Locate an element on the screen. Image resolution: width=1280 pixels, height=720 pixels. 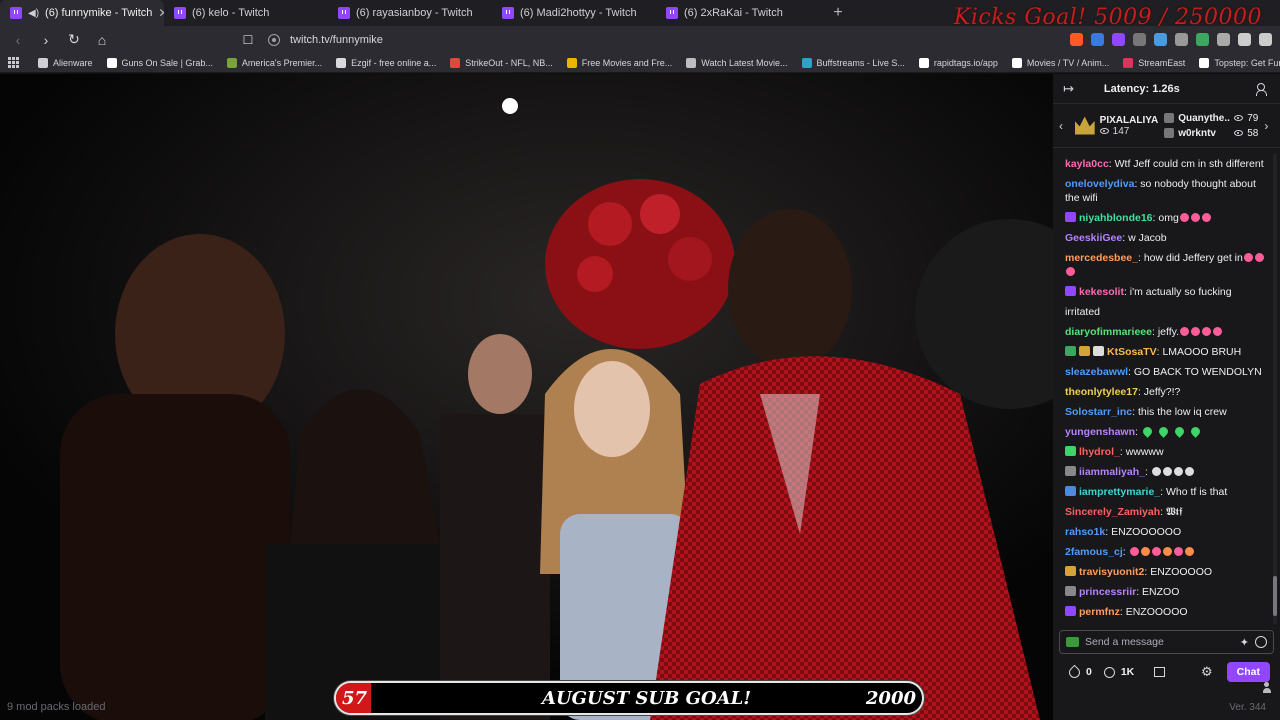
chat-username: niyahblonde16 is located at coordinates (1116, 218).